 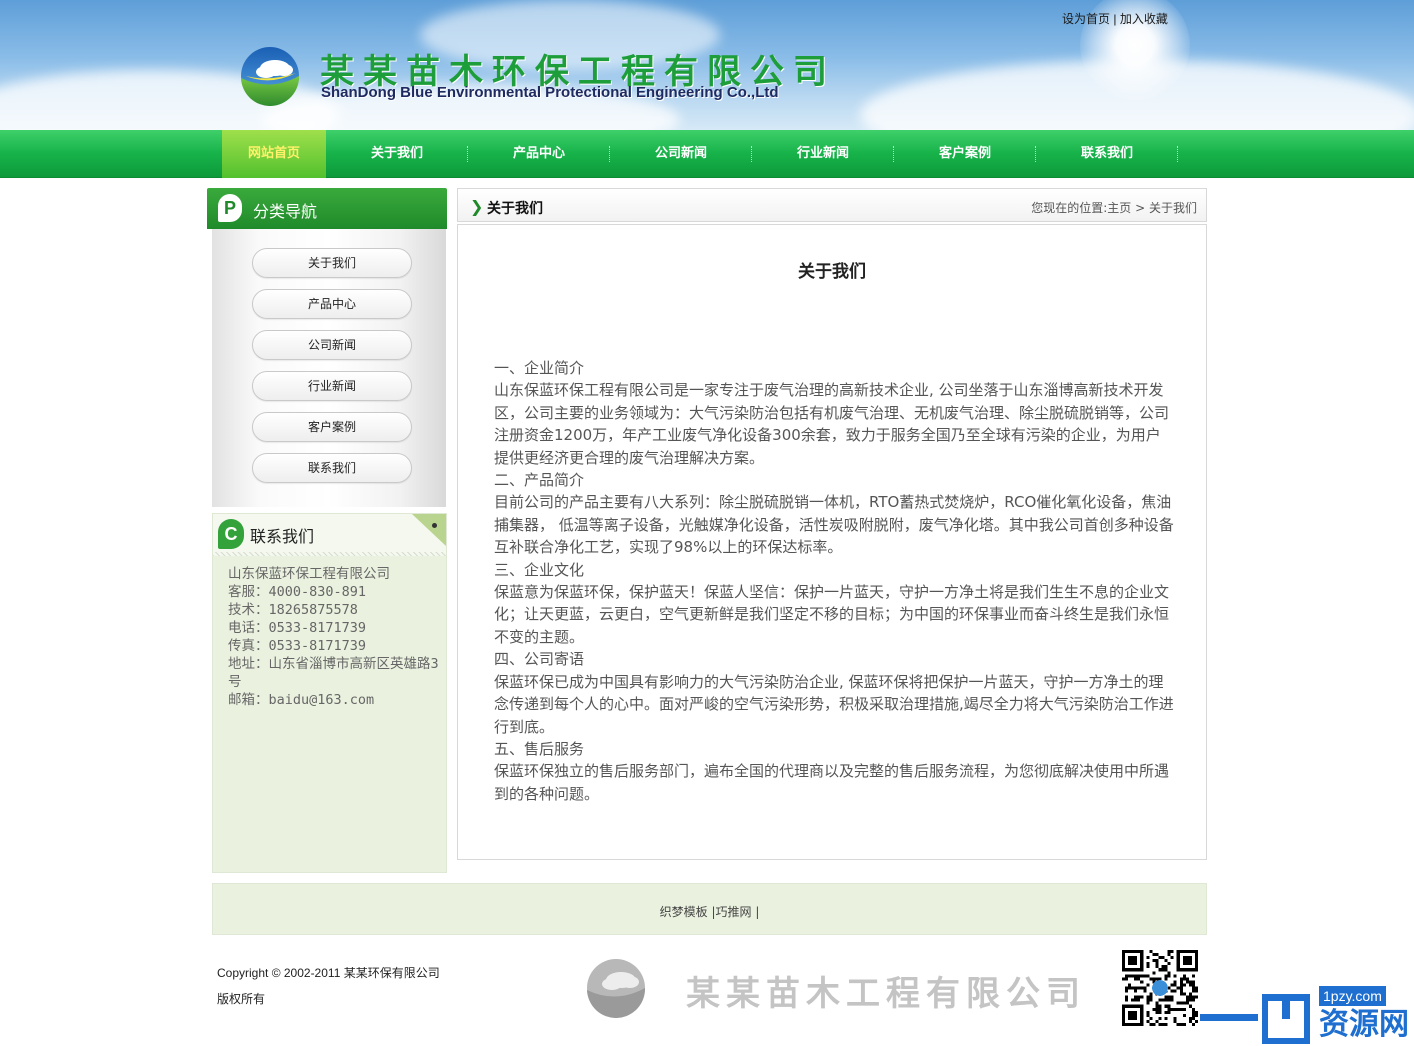 I want to click on nav-item-products: 产品中心, so click(x=539, y=154).